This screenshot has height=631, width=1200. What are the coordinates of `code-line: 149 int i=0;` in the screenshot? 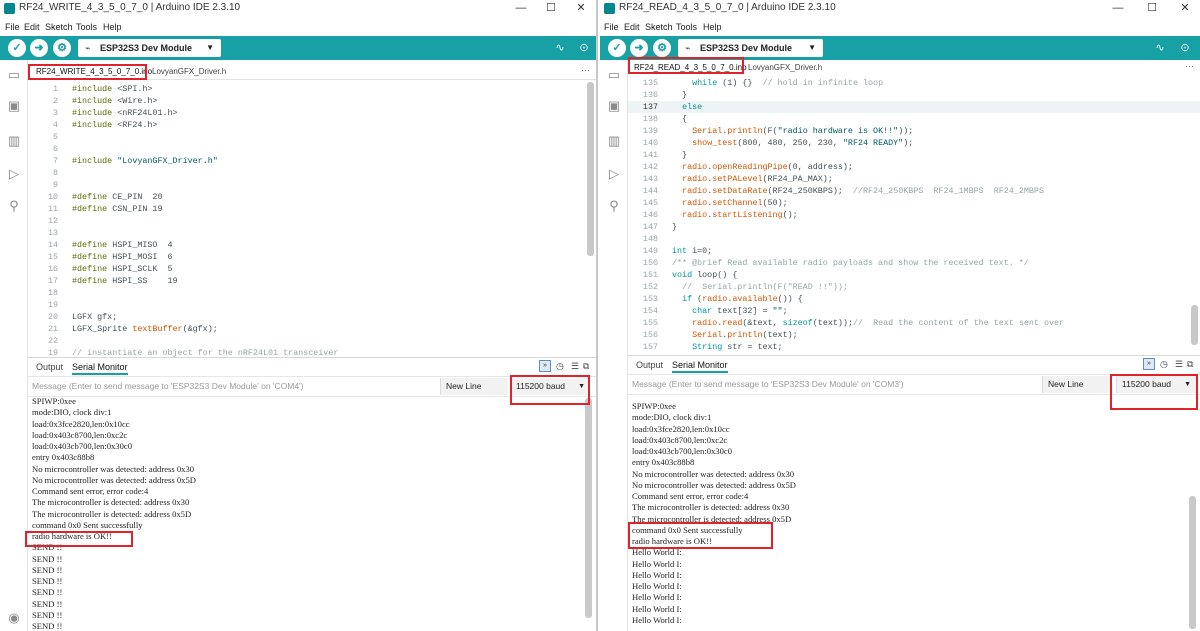 It's located at (914, 251).